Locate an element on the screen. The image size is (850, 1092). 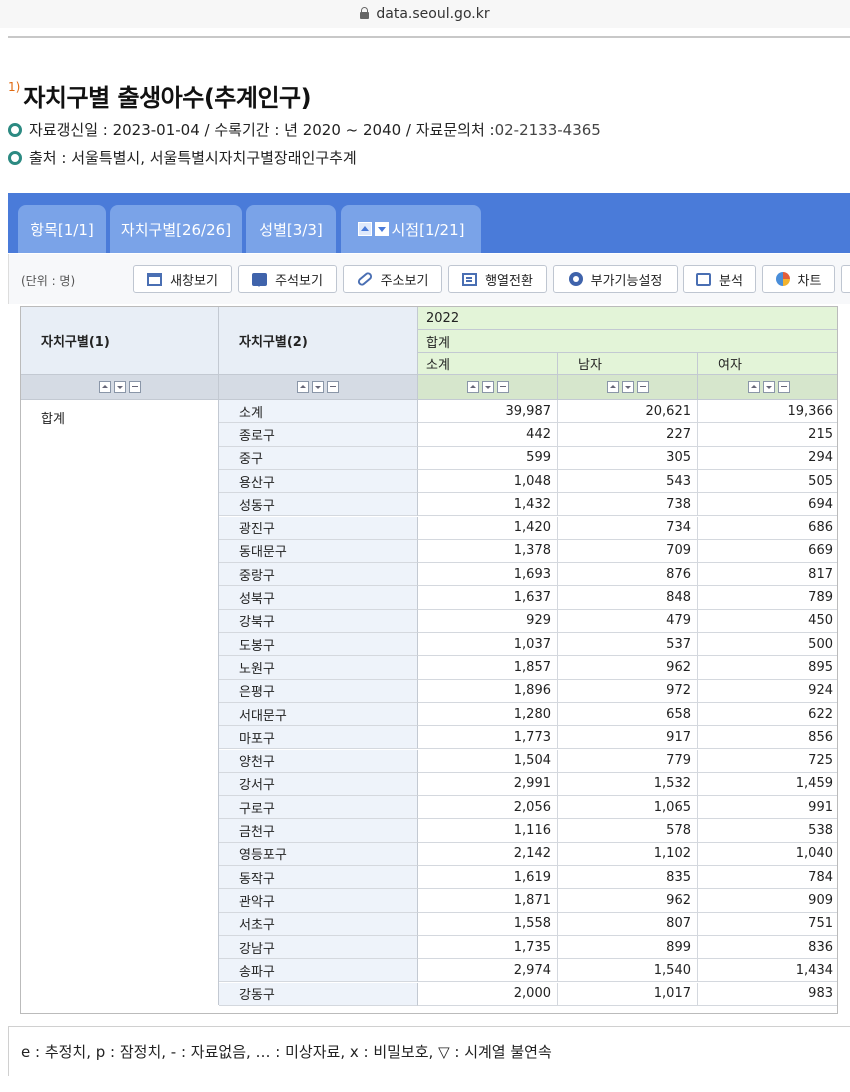
expand-down-icon is located at coordinates (381, 229).